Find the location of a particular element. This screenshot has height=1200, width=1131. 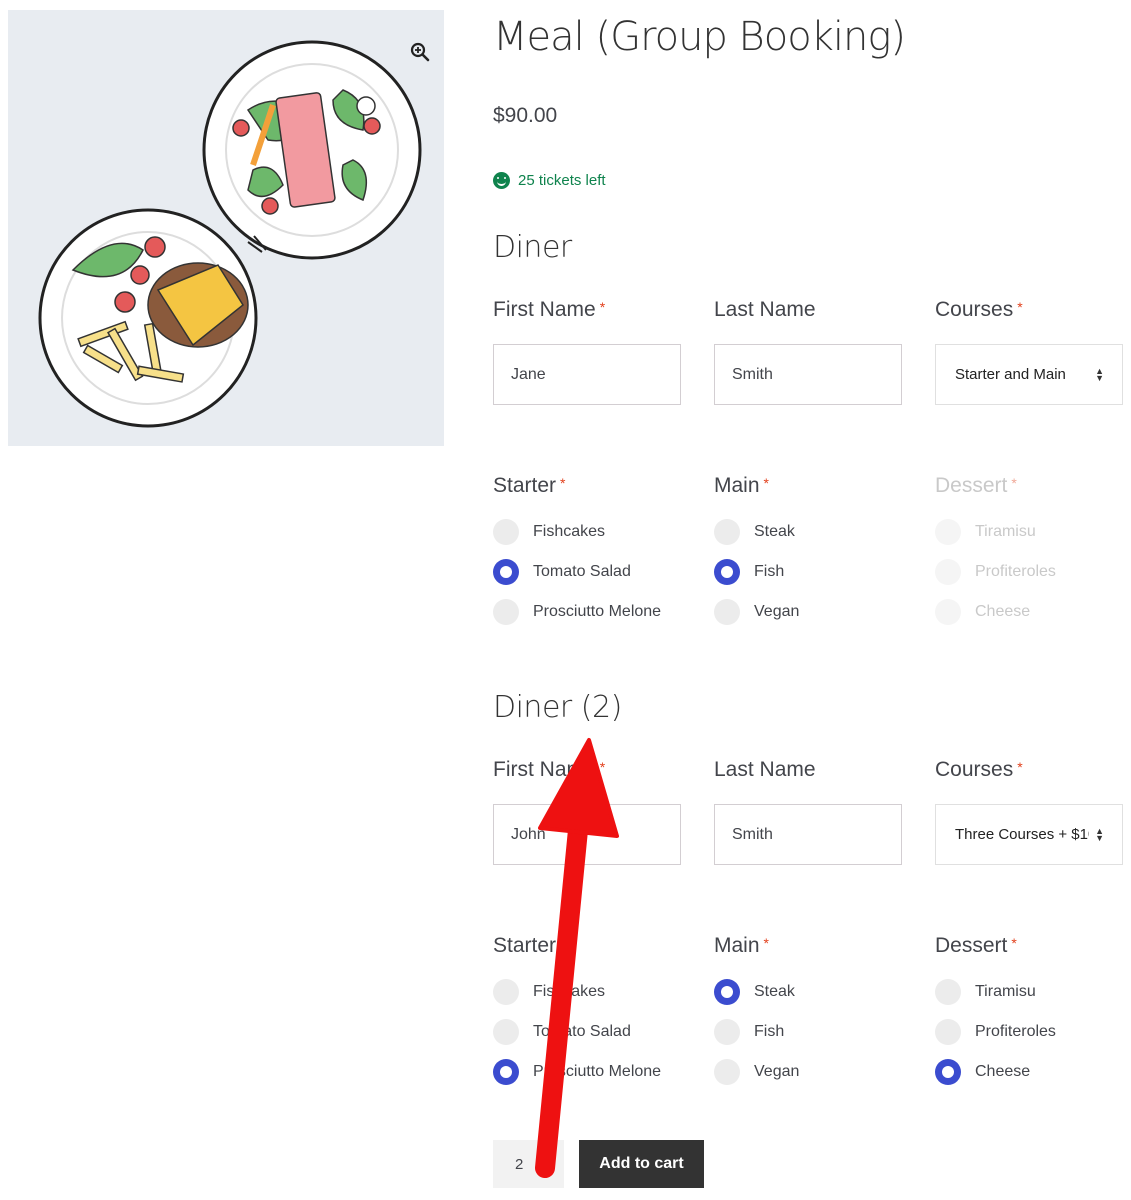

add-to-cart-button: Add to cart is located at coordinates (641, 1164).